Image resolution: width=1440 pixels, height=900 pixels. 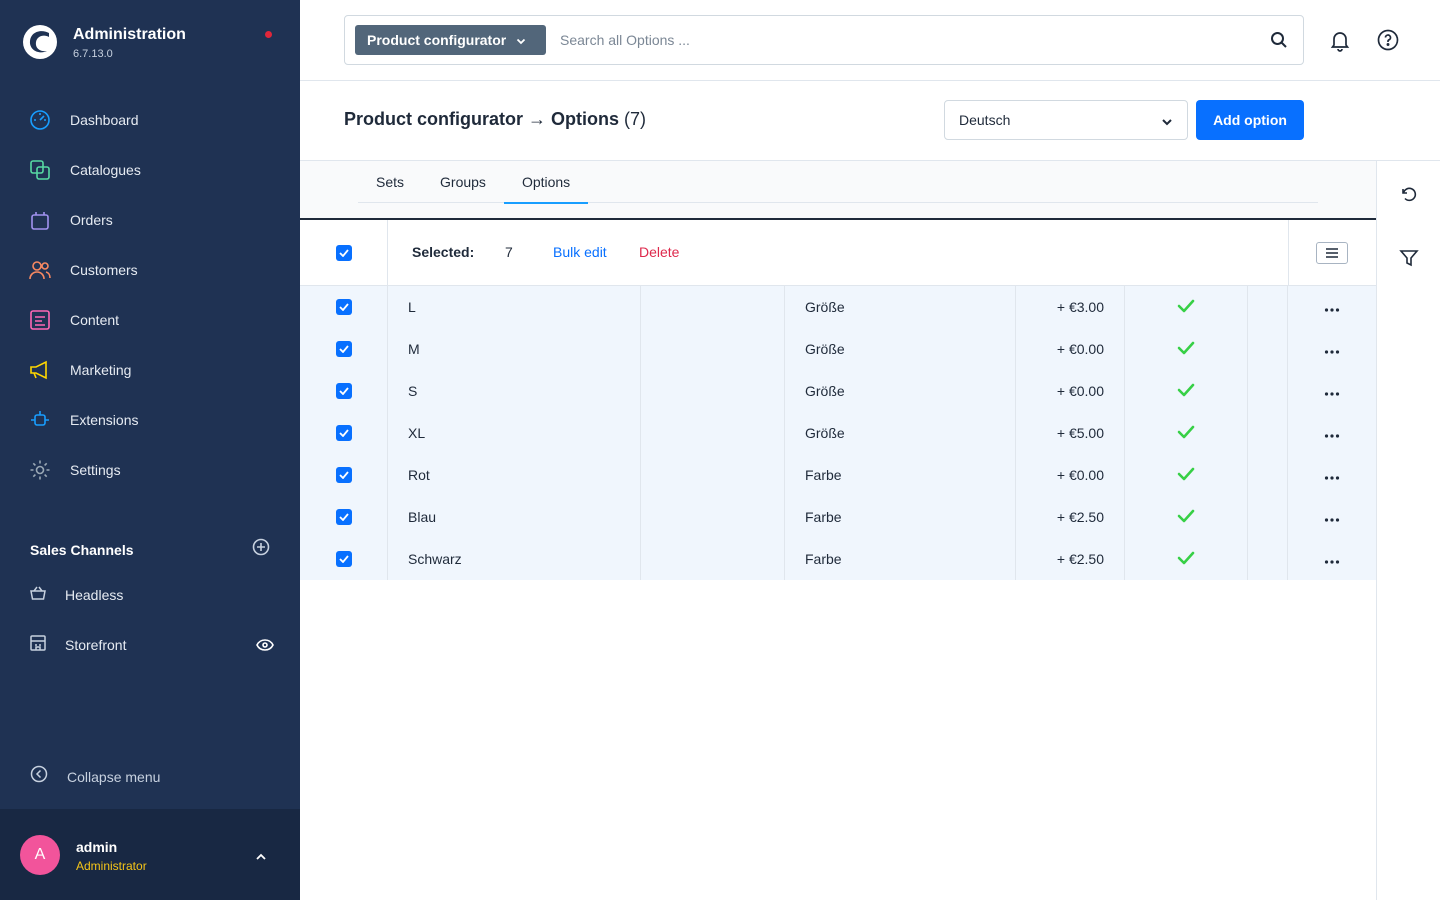 I want to click on collapse-menu: Collapse menu, so click(x=95, y=776).